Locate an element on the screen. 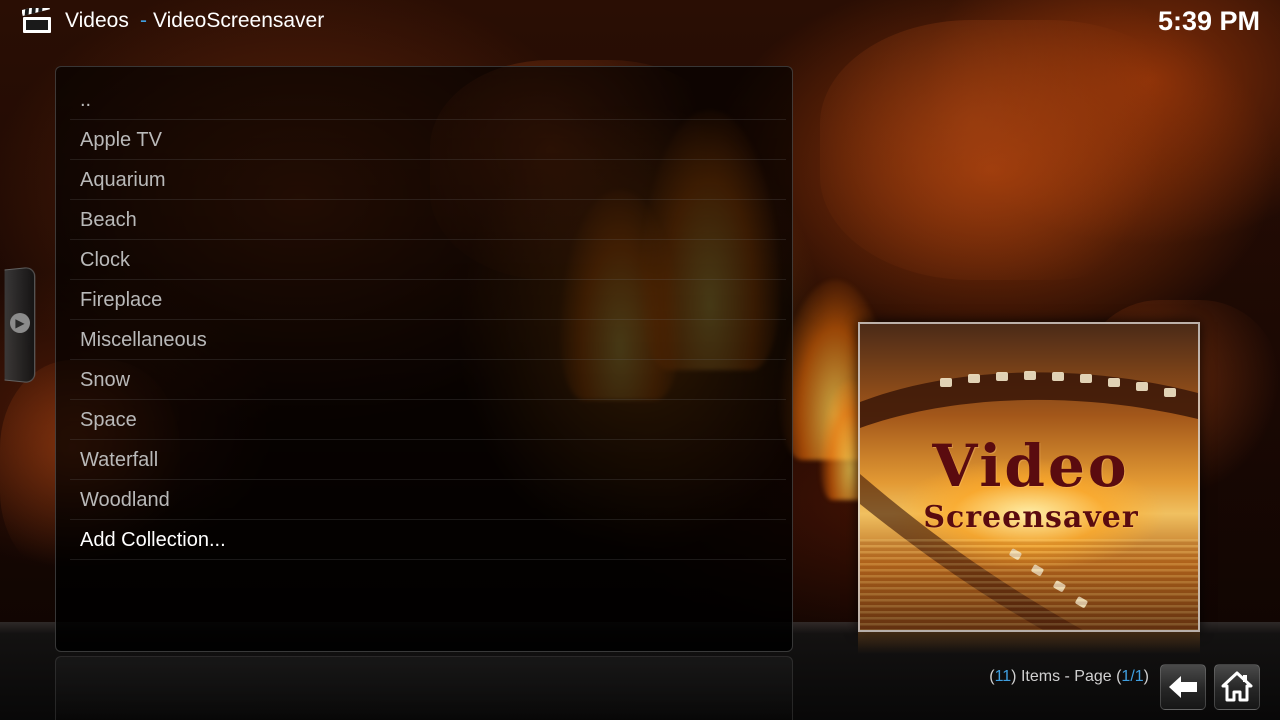 The width and height of the screenshot is (1280, 720). thumbnail-title-line2: Screensaver is located at coordinates (1031, 517).